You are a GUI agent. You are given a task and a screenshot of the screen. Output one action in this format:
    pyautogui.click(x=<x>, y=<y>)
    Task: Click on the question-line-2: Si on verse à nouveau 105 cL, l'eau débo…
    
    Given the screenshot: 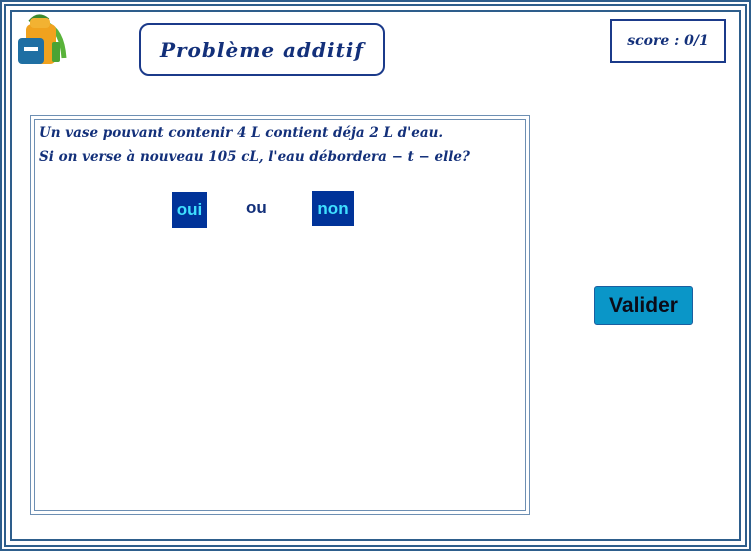 What is the action you would take?
    pyautogui.click(x=254, y=157)
    